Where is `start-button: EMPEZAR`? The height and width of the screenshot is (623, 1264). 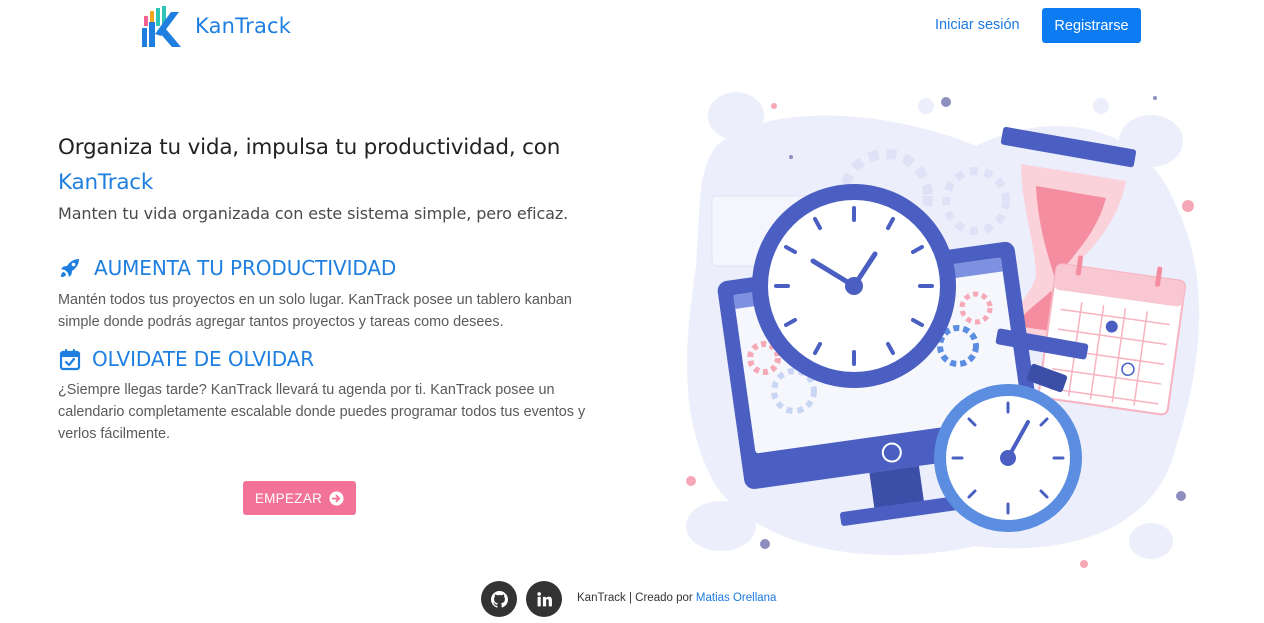 start-button: EMPEZAR is located at coordinates (299, 498).